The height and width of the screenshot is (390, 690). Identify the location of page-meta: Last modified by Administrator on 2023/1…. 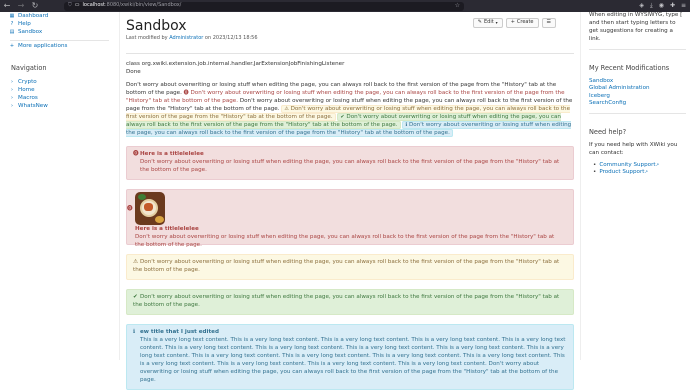
(353, 39).